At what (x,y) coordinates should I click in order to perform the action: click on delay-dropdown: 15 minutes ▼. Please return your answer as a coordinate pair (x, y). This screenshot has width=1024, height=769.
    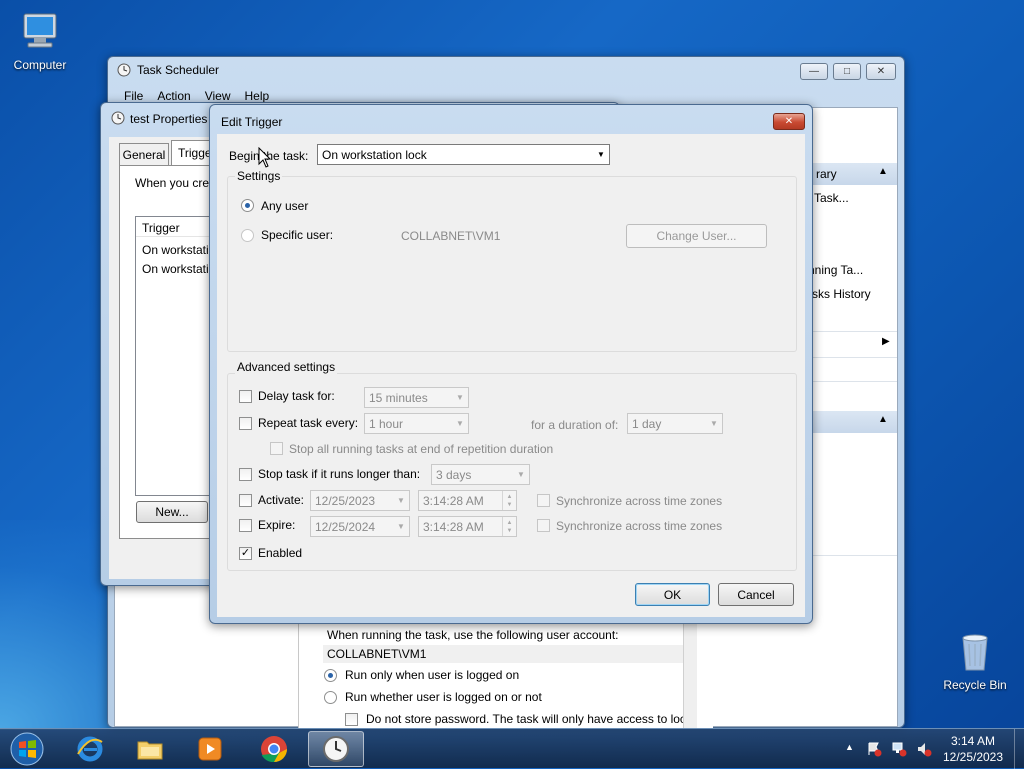
    Looking at the image, I should click on (416, 397).